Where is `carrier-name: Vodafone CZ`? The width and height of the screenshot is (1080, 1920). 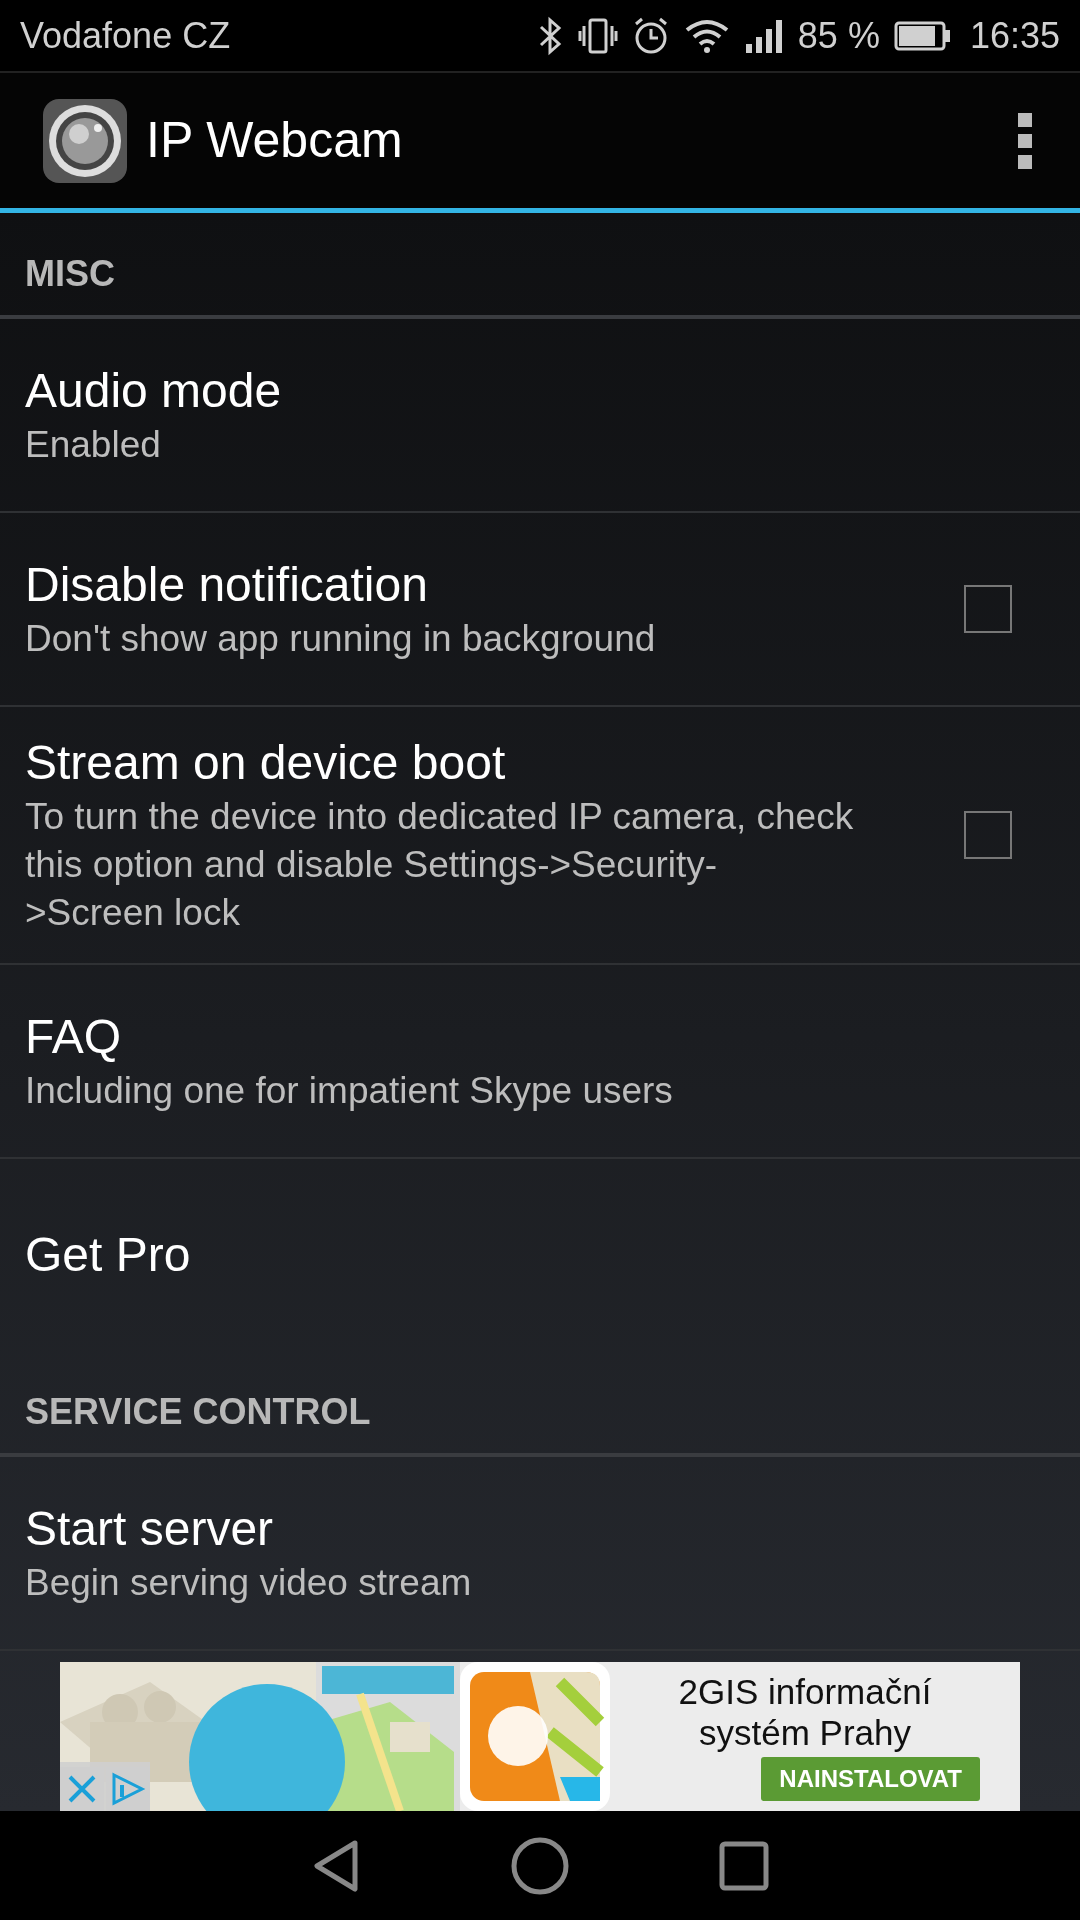
carrier-name: Vodafone CZ is located at coordinates (125, 35).